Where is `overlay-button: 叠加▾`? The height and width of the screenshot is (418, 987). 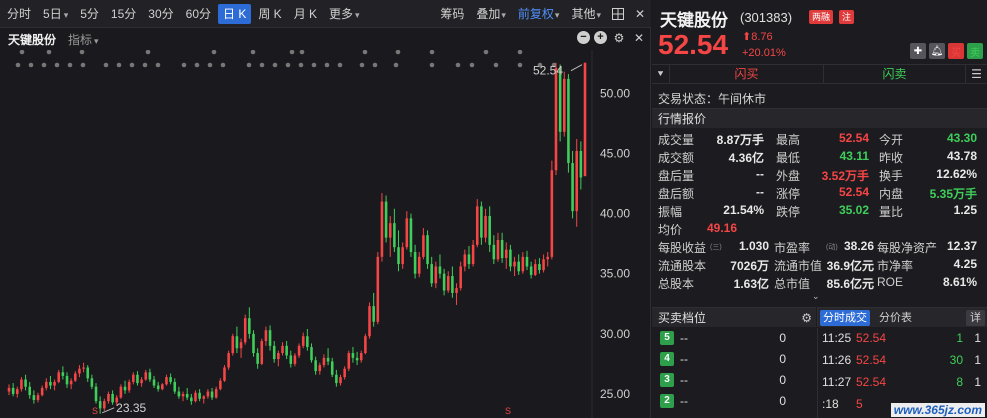 overlay-button: 叠加▾ is located at coordinates (491, 14).